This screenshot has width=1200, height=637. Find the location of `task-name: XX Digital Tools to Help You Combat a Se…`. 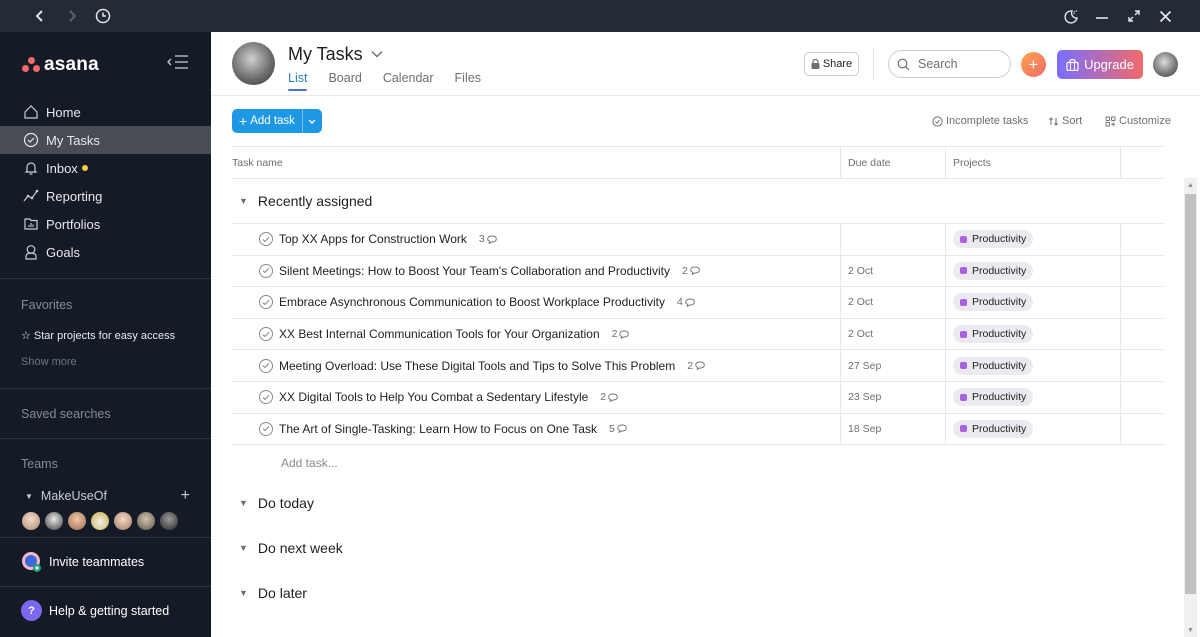

task-name: XX Digital Tools to Help You Combat a Se… is located at coordinates (433, 397).